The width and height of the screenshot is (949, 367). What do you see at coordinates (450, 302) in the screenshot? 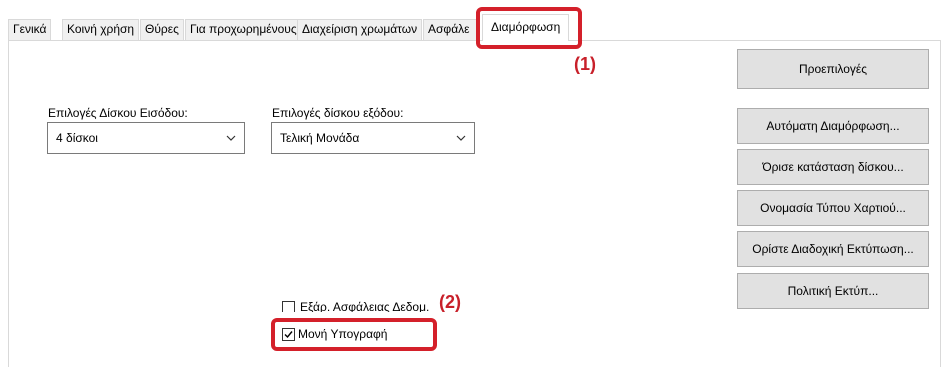
I see `annotation-marker-2: (2)` at bounding box center [450, 302].